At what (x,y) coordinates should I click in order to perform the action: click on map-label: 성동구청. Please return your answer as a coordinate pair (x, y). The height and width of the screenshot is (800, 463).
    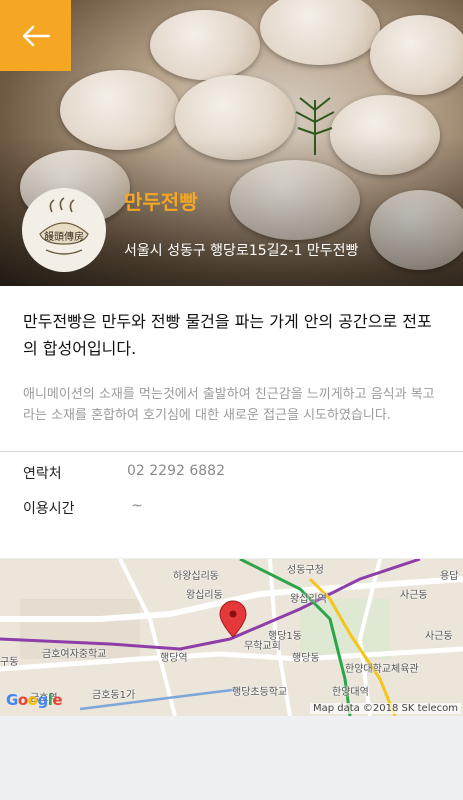
    Looking at the image, I should click on (305, 570).